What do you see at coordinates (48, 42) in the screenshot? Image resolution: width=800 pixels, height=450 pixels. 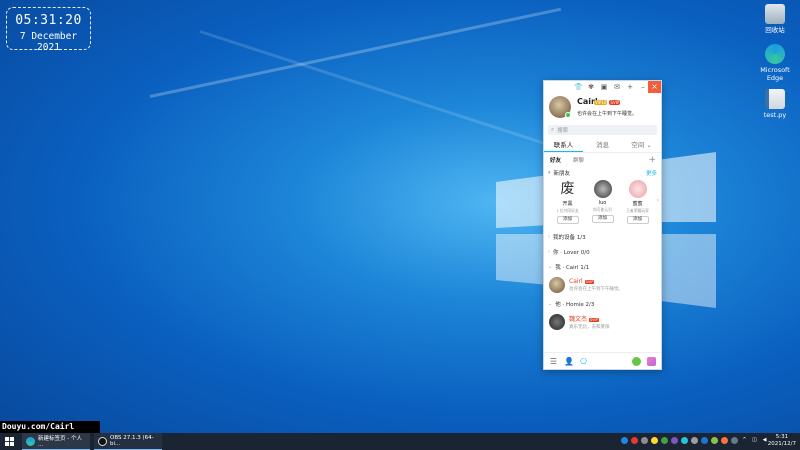 I see `clock-date: 7 December 2021` at bounding box center [48, 42].